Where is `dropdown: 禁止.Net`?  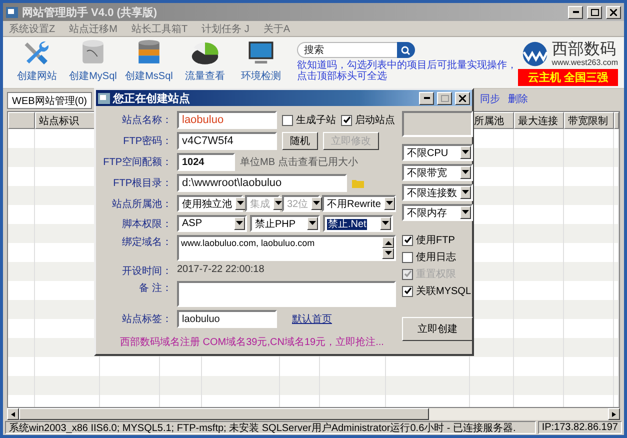 dropdown: 禁止.Net is located at coordinates (358, 223).